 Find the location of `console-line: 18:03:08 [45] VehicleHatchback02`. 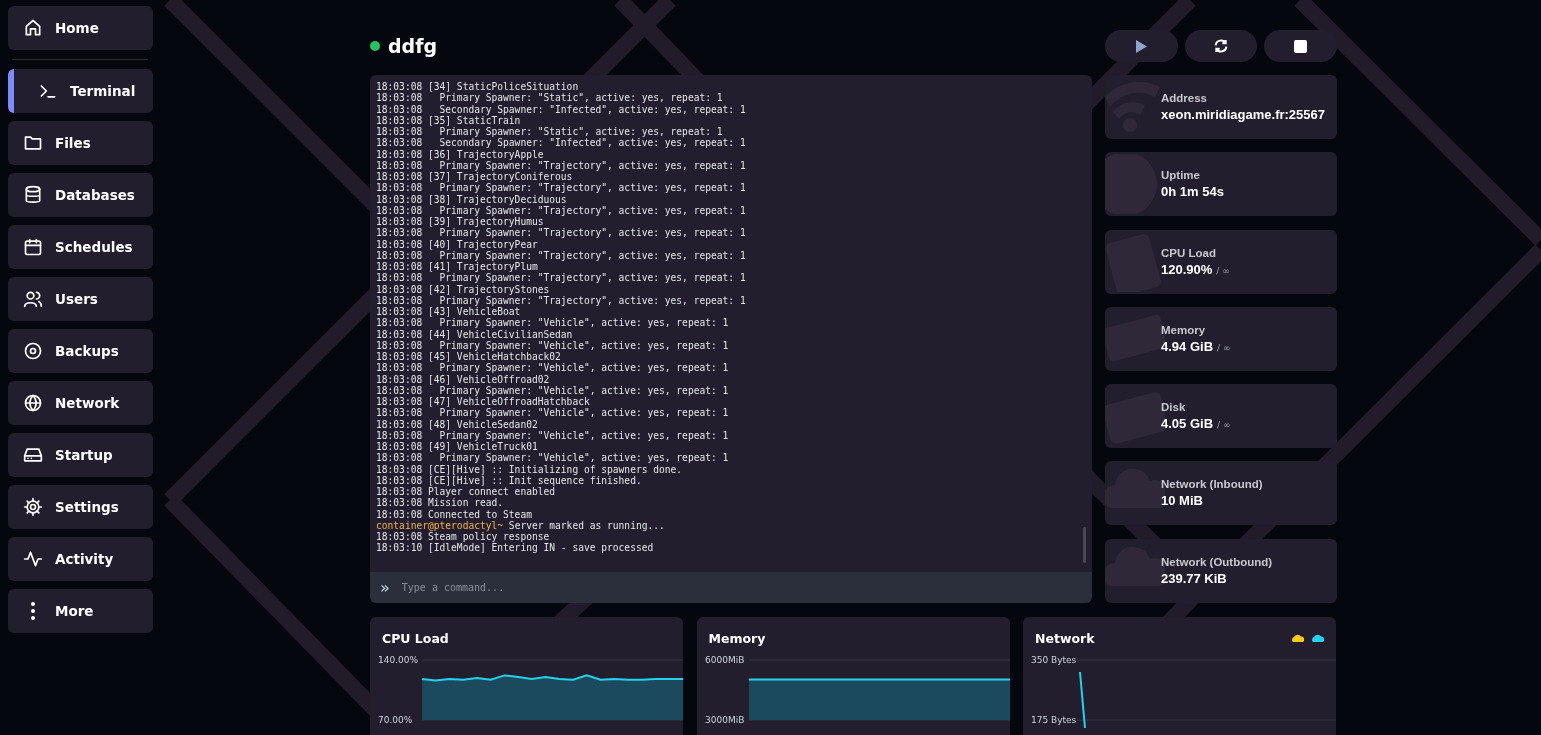

console-line: 18:03:08 [45] VehicleHatchback02 is located at coordinates (469, 357).